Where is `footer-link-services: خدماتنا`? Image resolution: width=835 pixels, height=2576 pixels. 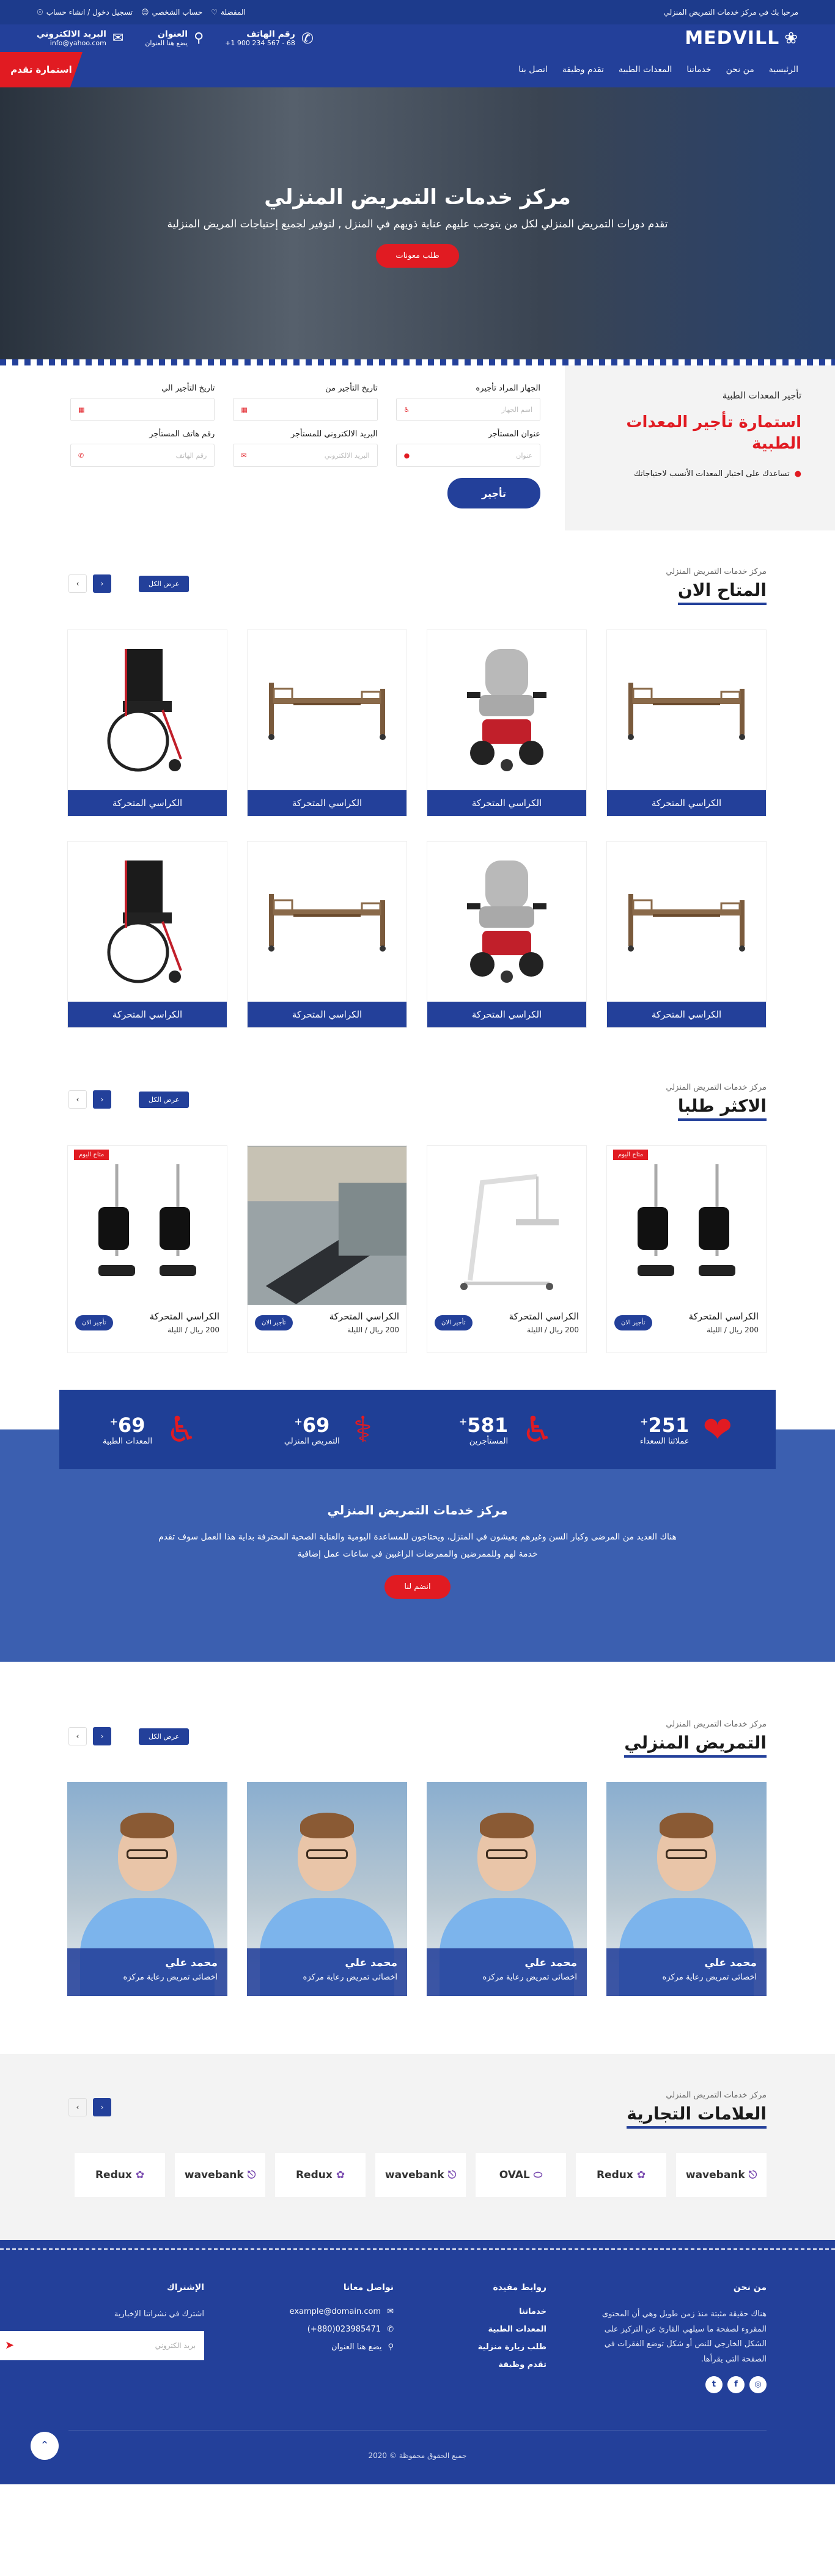 footer-link-services: خدماتنا is located at coordinates (491, 2311).